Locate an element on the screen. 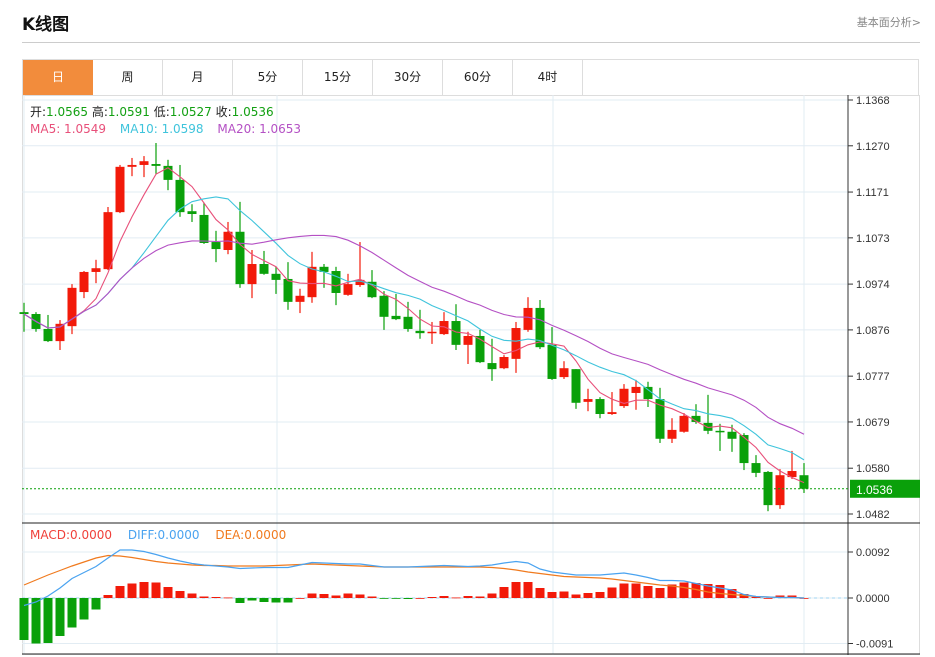 The image size is (935, 657). macd-legend: MACD:0.0000 DIFF:0.0000 DEA:0.0000 is located at coordinates (158, 535).